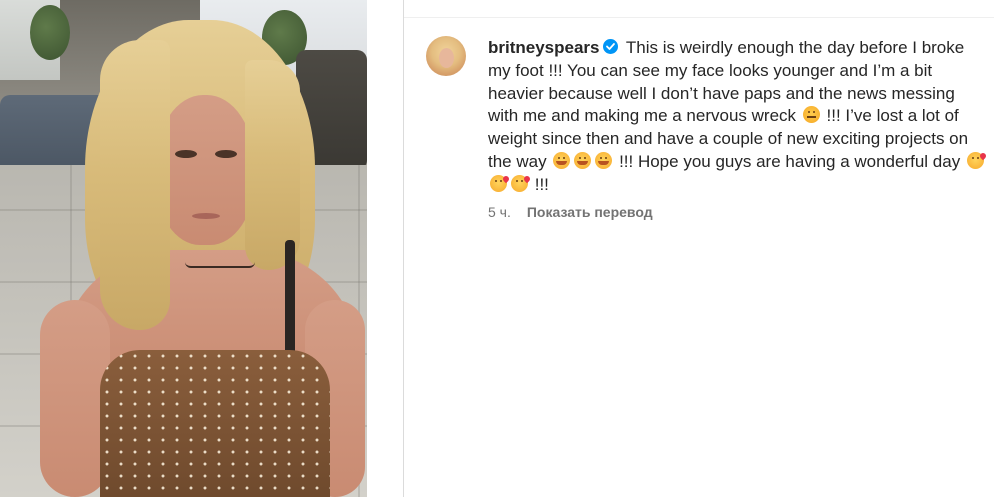  I want to click on media-dress-strap, so click(290, 300).